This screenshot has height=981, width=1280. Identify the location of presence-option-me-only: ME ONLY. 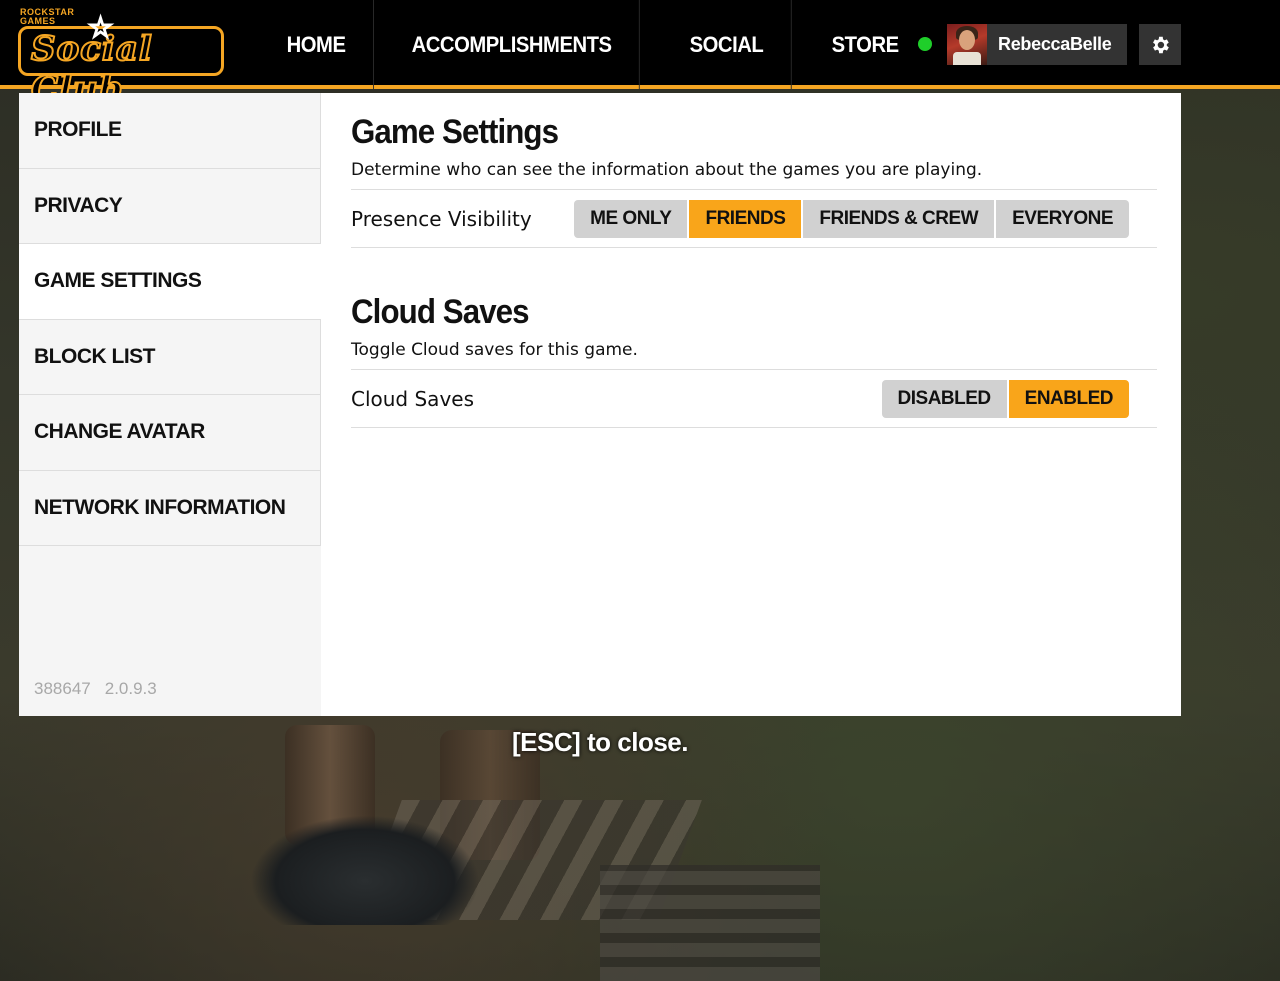
(632, 218).